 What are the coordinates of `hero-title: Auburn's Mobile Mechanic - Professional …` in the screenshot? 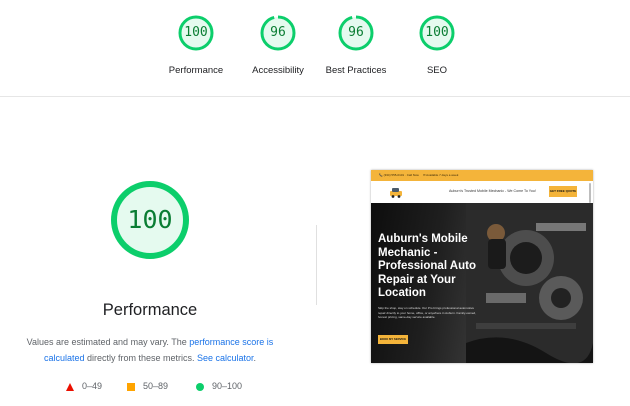 It's located at (427, 266).